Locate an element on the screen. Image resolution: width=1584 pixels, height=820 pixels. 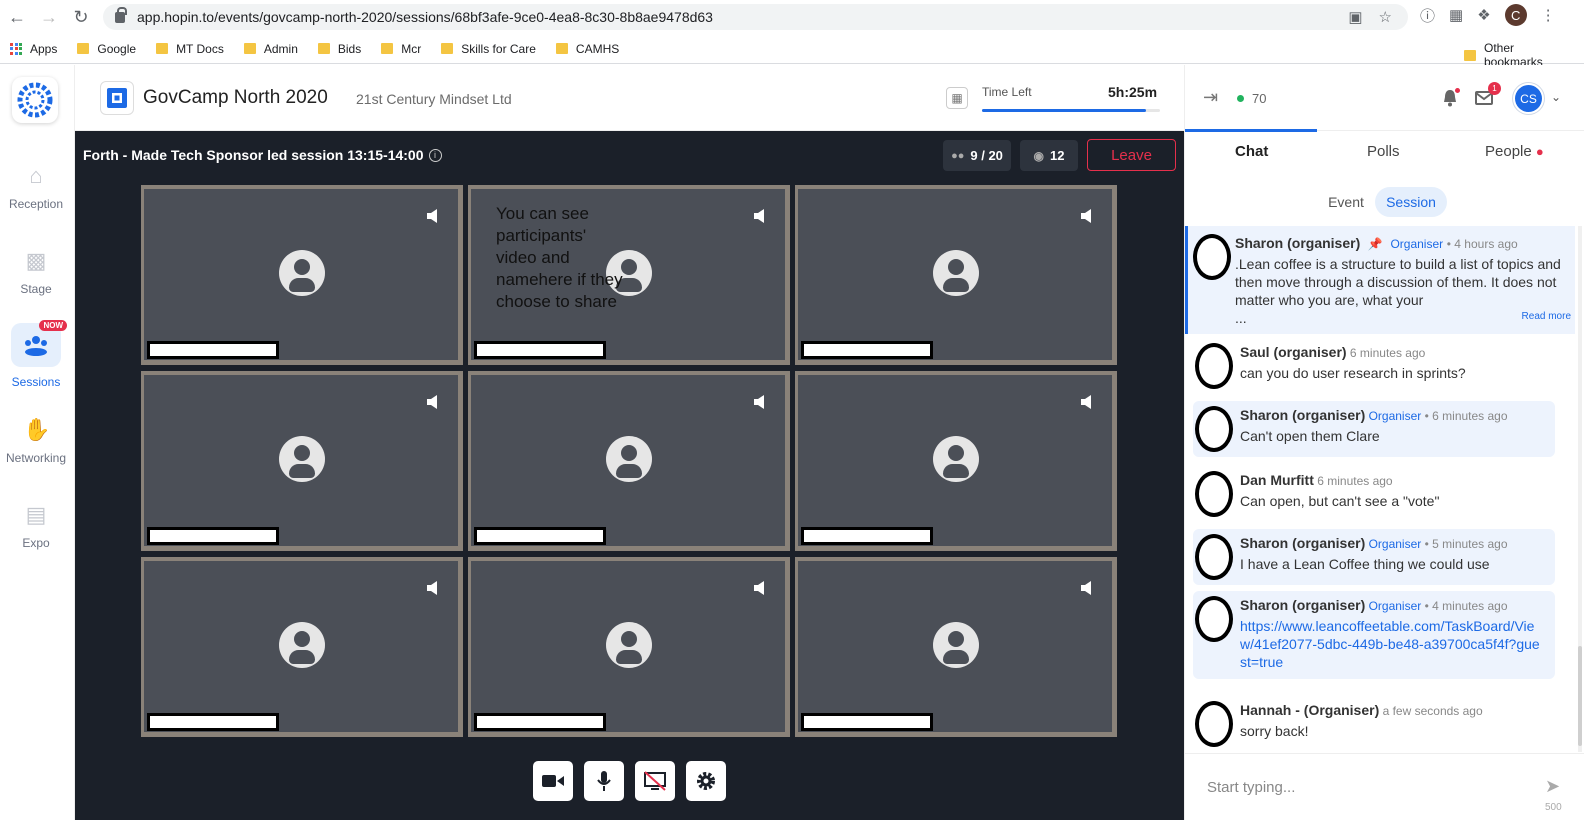
profile-avatar: C is located at coordinates (1515, 15).